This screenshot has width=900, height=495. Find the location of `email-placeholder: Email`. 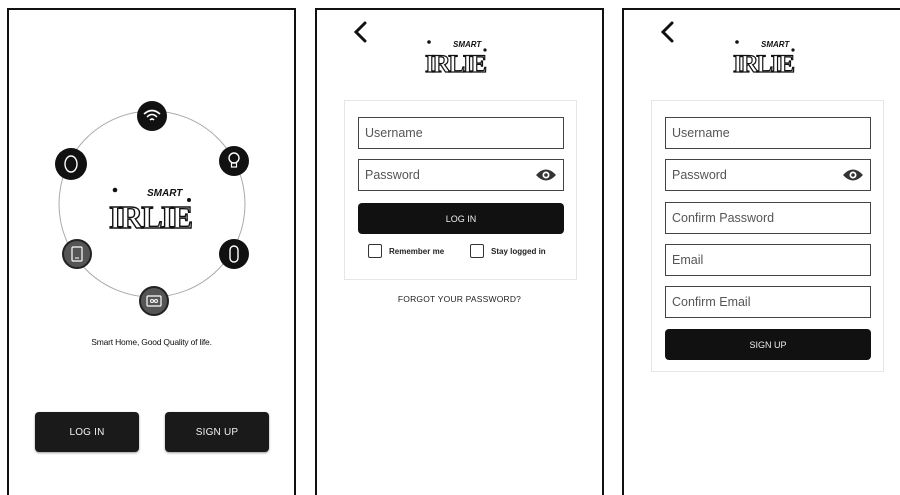

email-placeholder: Email is located at coordinates (688, 260).